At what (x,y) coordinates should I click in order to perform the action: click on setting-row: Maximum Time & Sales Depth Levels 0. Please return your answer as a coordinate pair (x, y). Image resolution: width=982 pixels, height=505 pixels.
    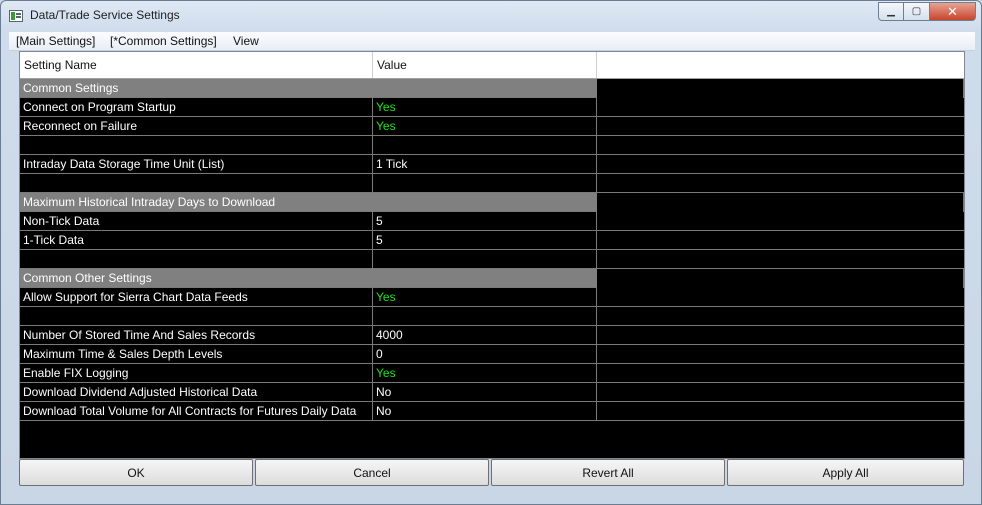
    Looking at the image, I should click on (492, 354).